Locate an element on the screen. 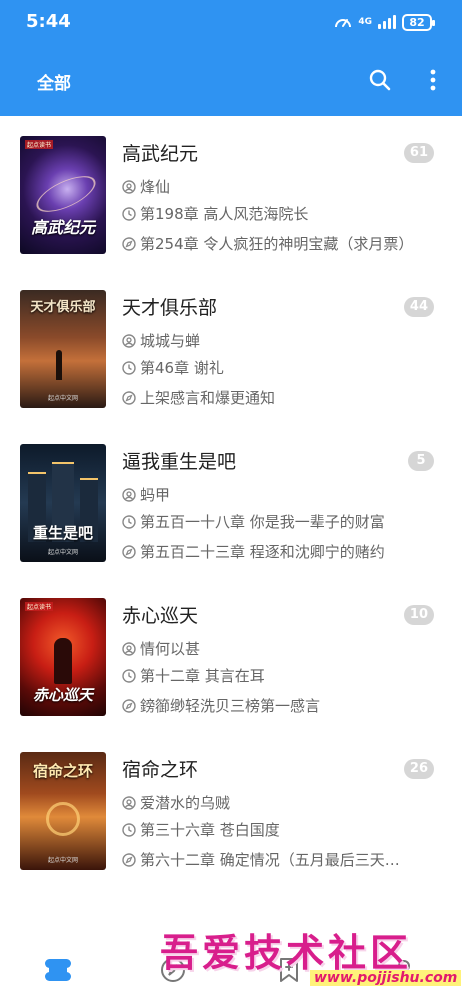 The height and width of the screenshot is (1000, 462). status-indicators: 4G 82 is located at coordinates (384, 22).